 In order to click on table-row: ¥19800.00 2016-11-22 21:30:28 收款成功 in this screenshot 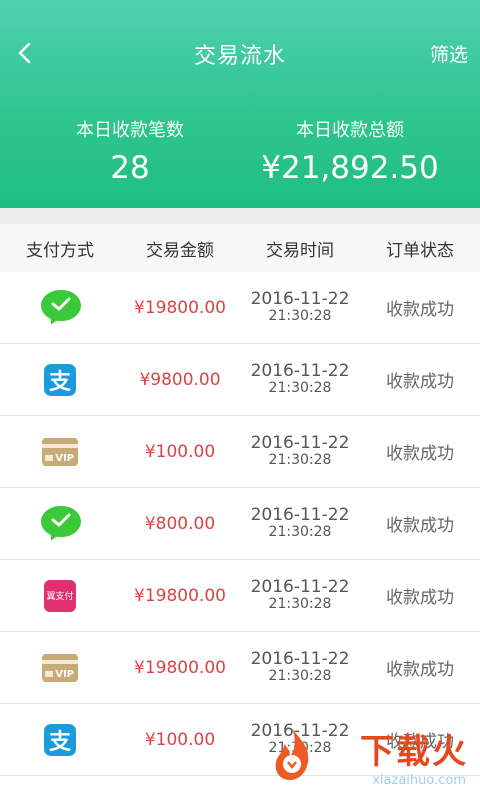, I will do `click(240, 308)`.